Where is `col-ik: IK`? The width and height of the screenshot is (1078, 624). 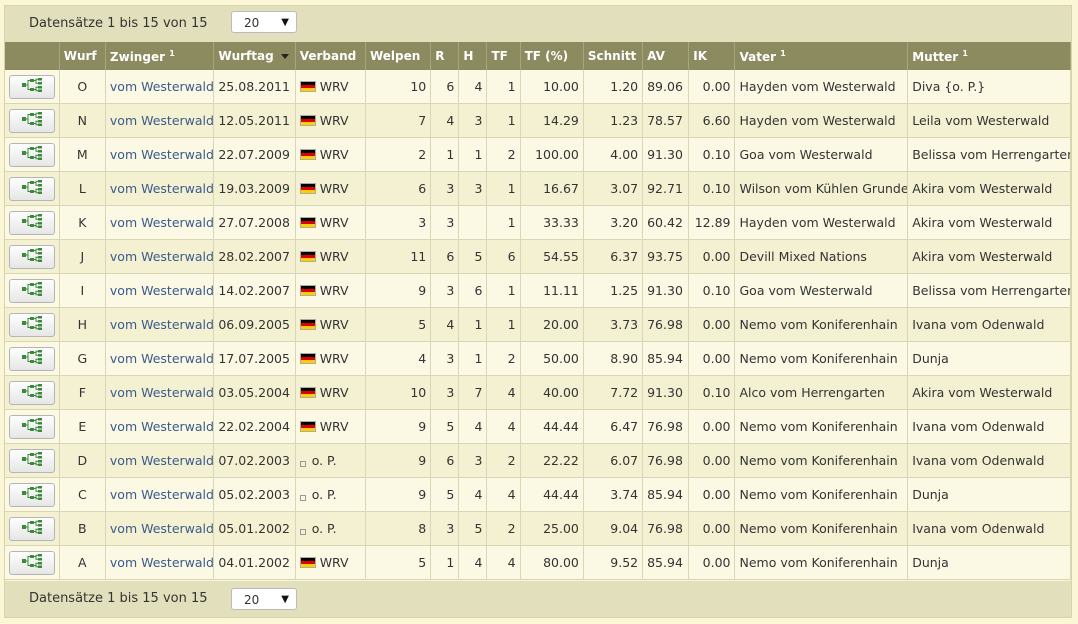 col-ik: IK is located at coordinates (712, 56).